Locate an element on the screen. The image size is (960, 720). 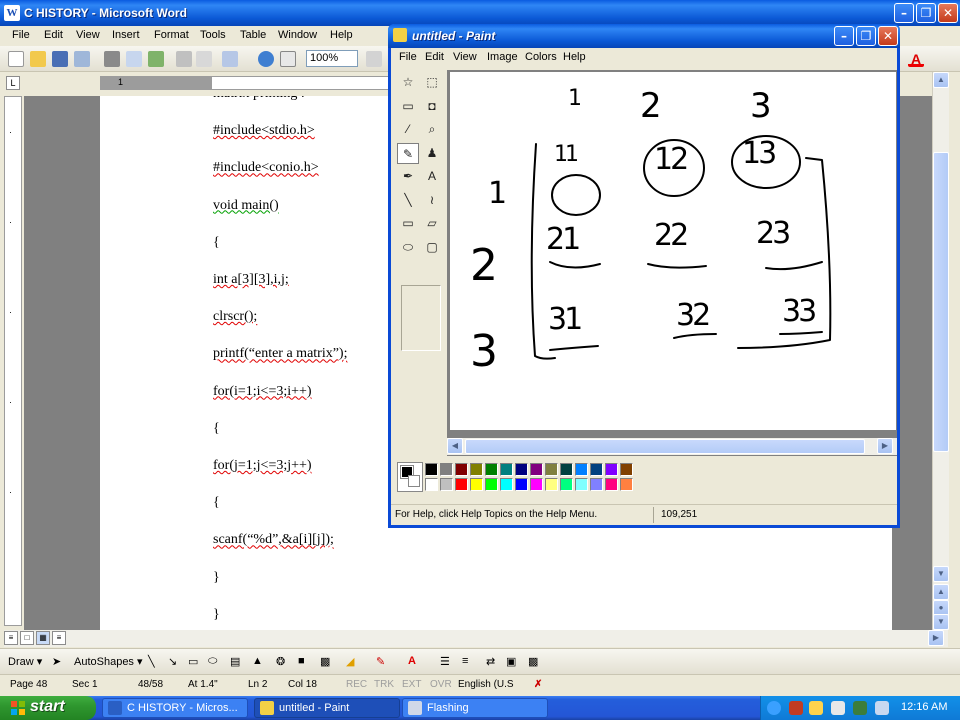
spelling-status-icon: ✗ is located at coordinates (538, 684).